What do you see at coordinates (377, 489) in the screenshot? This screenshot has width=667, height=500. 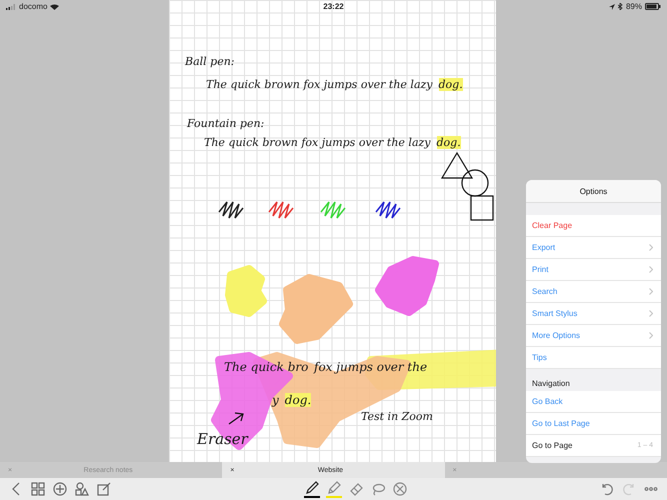 I see `lasso-icon` at bounding box center [377, 489].